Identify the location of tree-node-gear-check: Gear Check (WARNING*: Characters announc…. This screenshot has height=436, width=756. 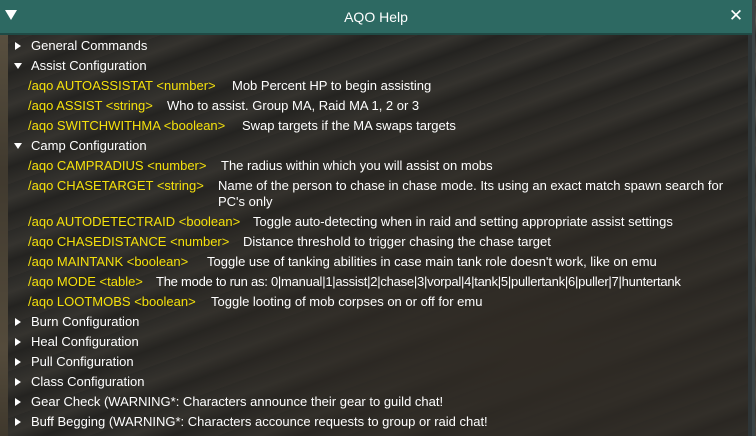
(260, 402).